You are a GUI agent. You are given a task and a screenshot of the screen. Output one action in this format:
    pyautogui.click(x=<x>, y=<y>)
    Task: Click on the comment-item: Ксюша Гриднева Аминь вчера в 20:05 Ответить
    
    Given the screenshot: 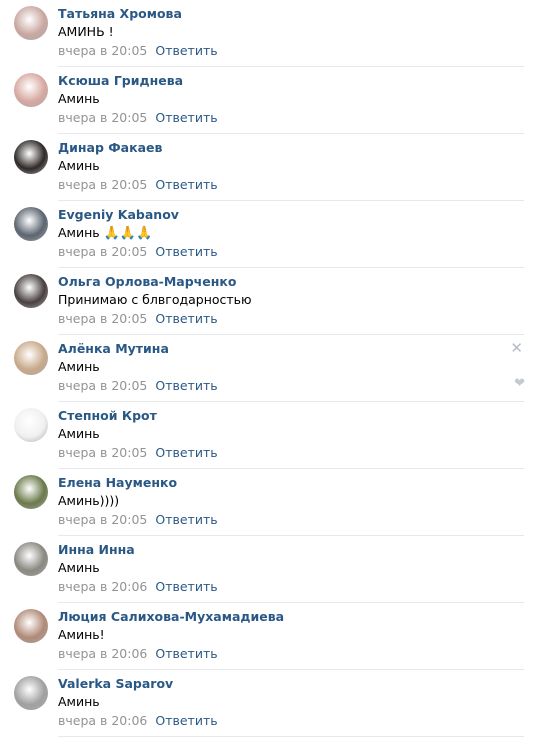 What is the action you would take?
    pyautogui.click(x=271, y=100)
    